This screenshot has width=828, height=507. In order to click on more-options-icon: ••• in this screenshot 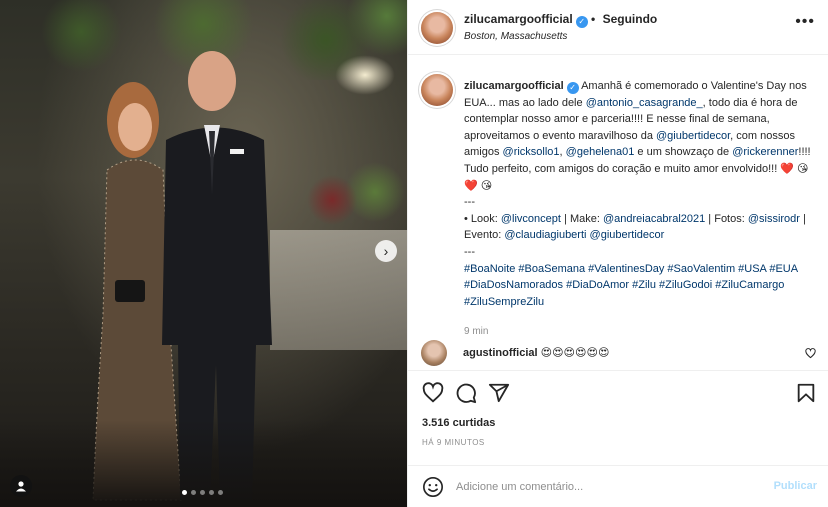, I will do `click(805, 22)`.